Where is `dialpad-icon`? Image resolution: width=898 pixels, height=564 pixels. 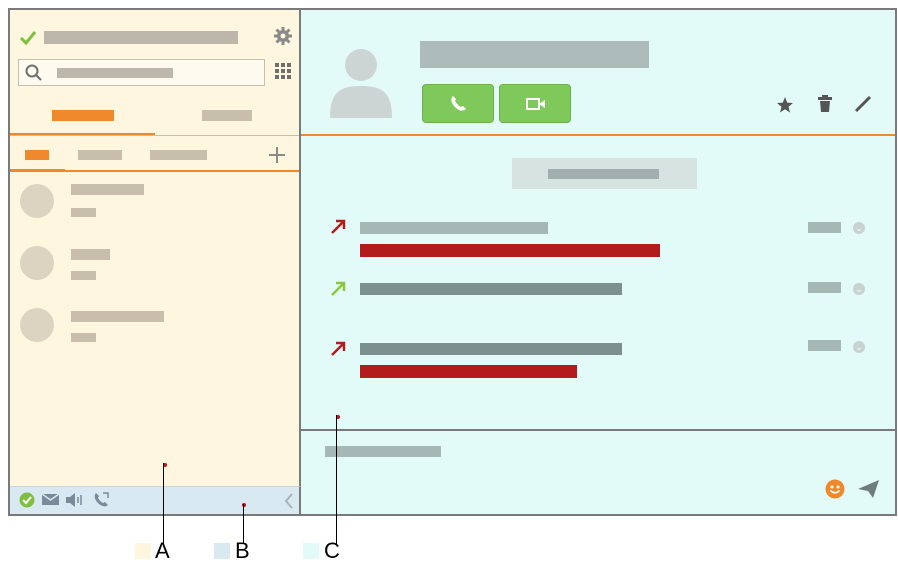 dialpad-icon is located at coordinates (284, 72).